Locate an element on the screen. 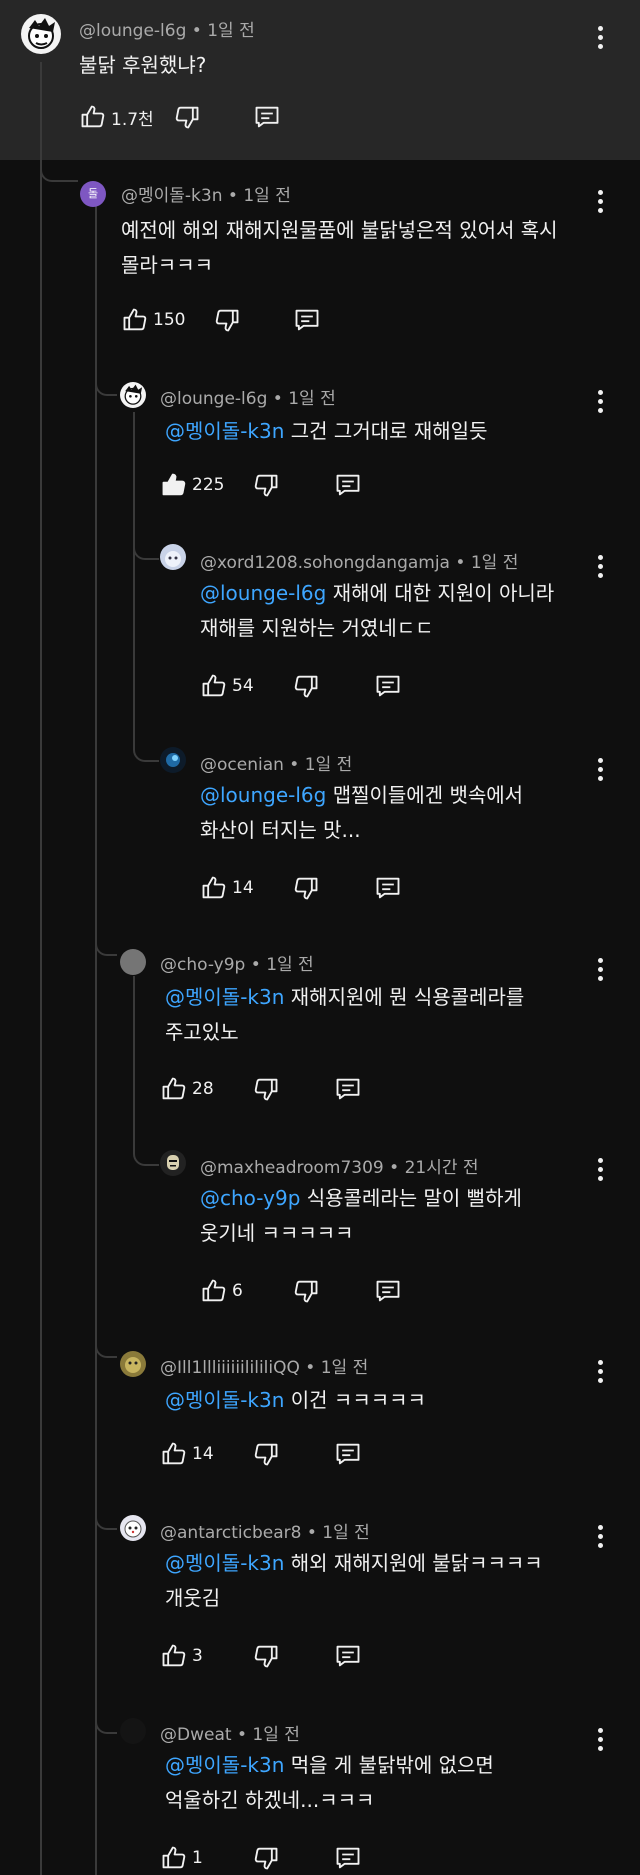  author-name: @ocenian is located at coordinates (242, 765).